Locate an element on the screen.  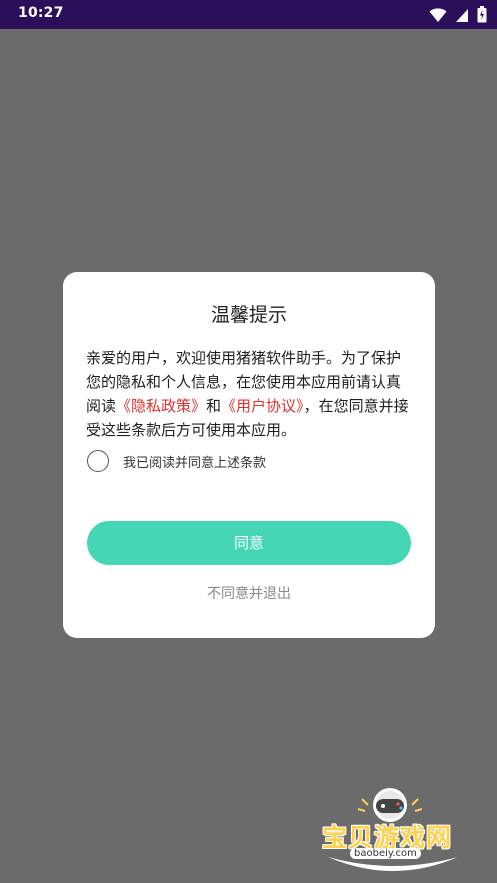
battery-icon is located at coordinates (482, 14).